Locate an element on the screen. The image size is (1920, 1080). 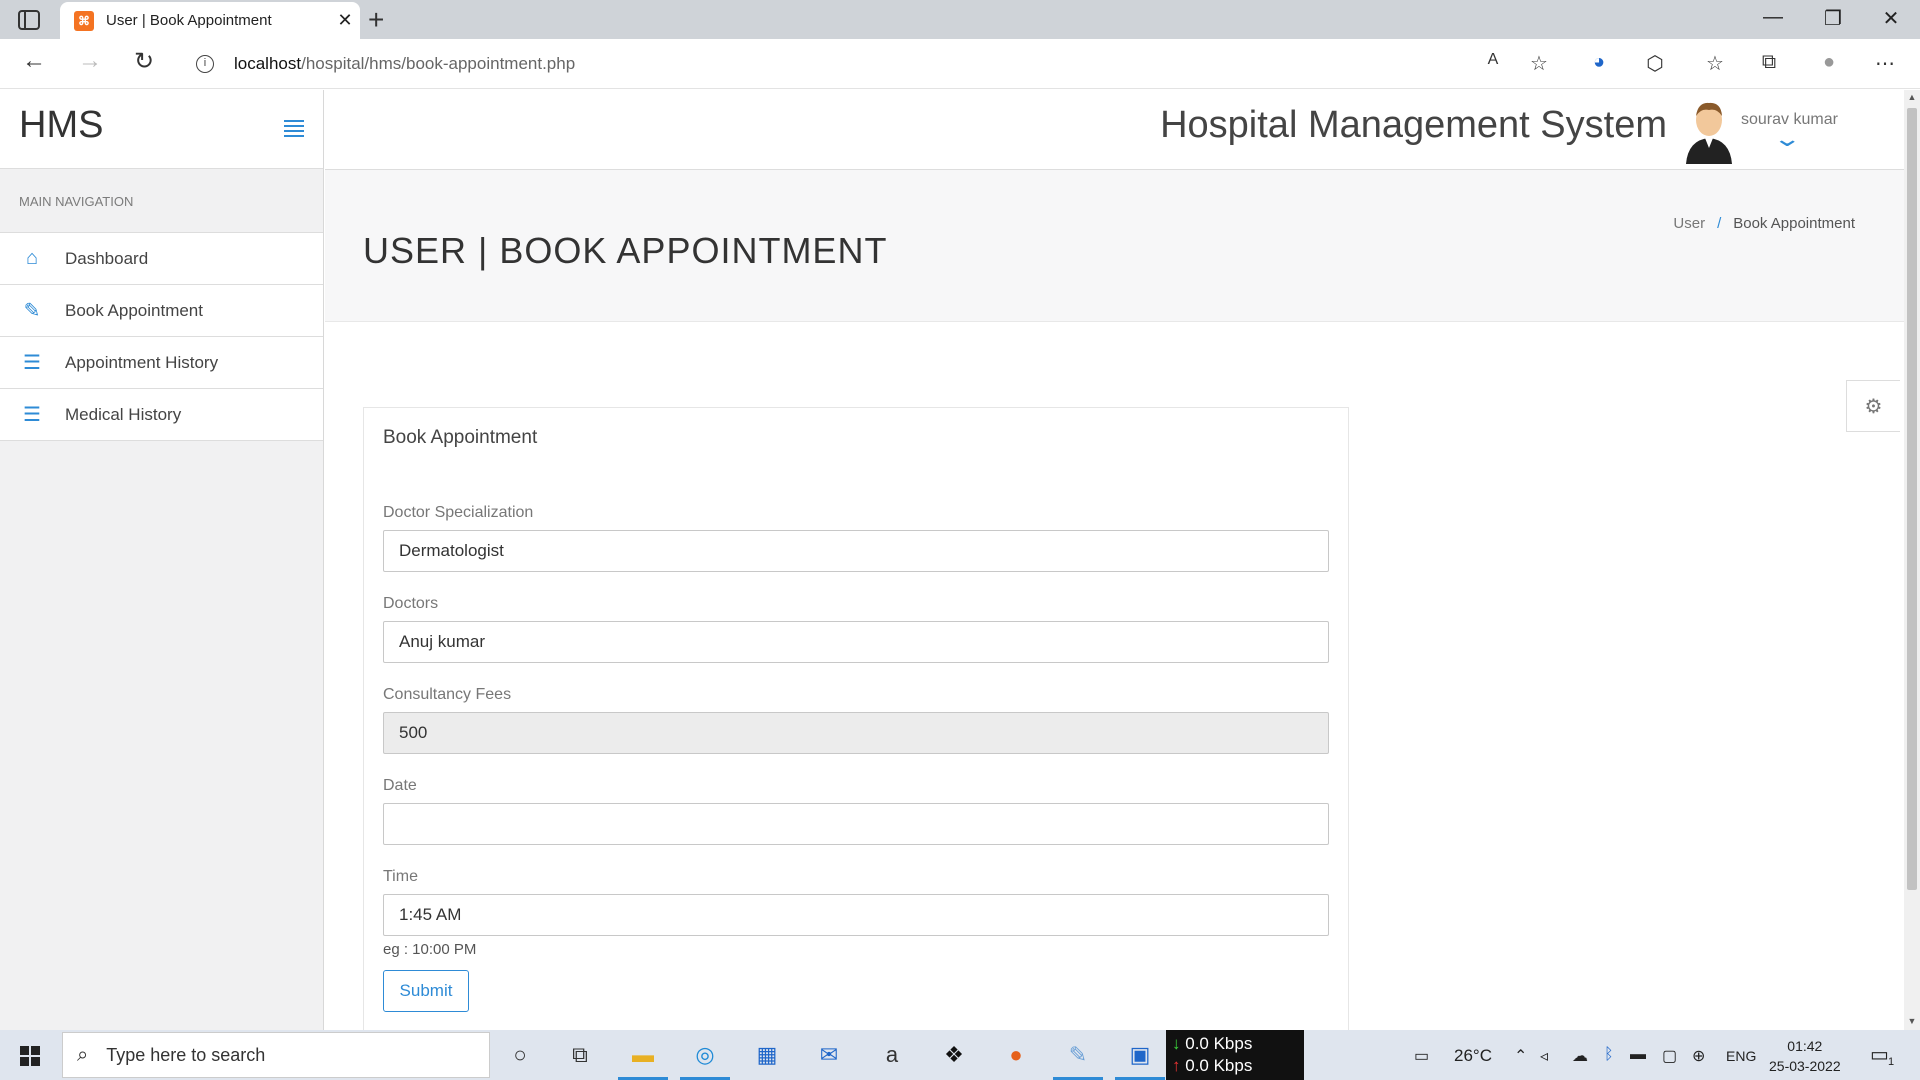
favorites-icon: ☆ is located at coordinates (1715, 63).